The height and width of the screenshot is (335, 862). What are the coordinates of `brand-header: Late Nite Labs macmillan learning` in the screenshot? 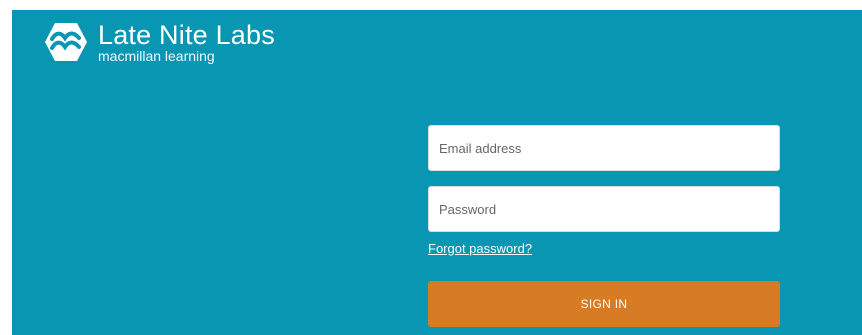 It's located at (159, 42).